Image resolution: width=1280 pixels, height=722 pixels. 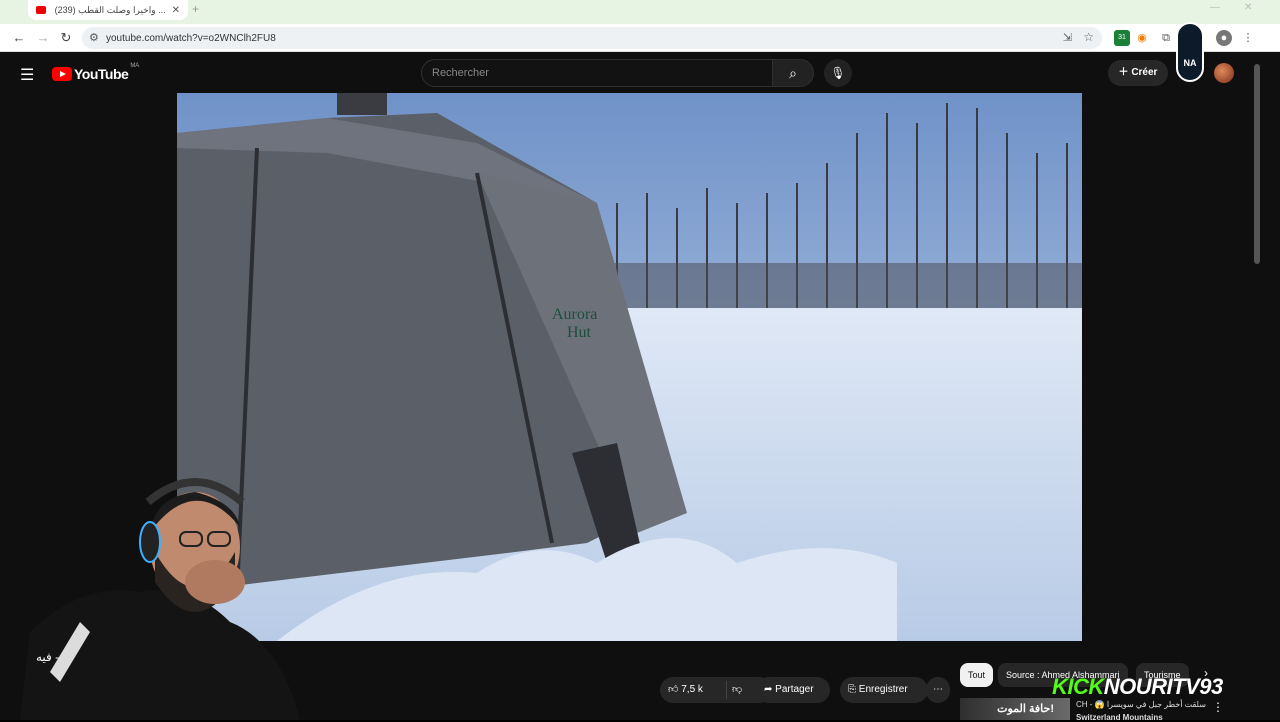 What do you see at coordinates (579, 332) in the screenshot?
I see `sign-text-line2: Hut` at bounding box center [579, 332].